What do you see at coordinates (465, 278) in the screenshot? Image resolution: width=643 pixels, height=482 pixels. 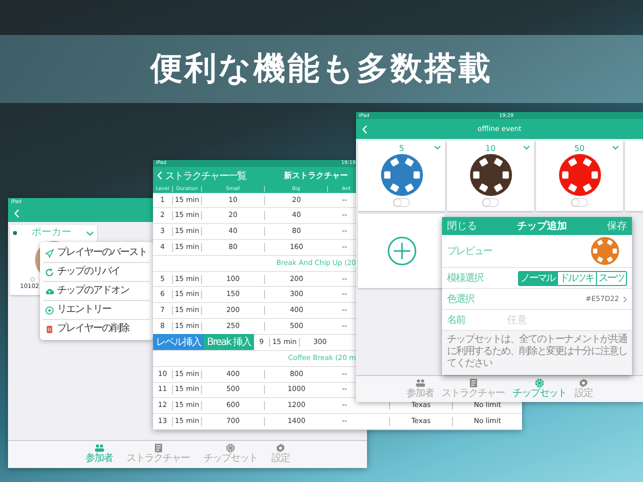 I see `field-label: 模様選択` at bounding box center [465, 278].